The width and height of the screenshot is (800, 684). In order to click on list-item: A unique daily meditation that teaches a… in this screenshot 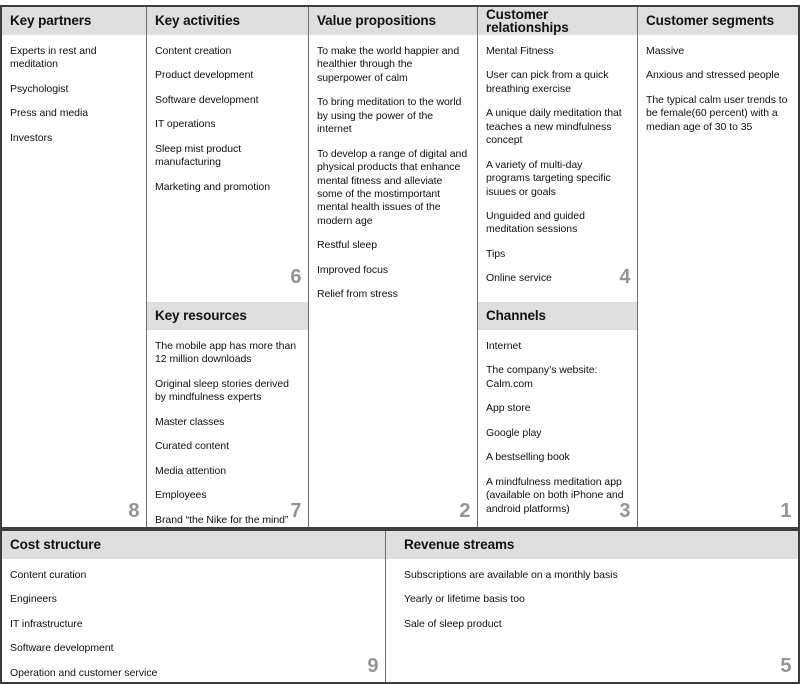, I will do `click(554, 127)`.